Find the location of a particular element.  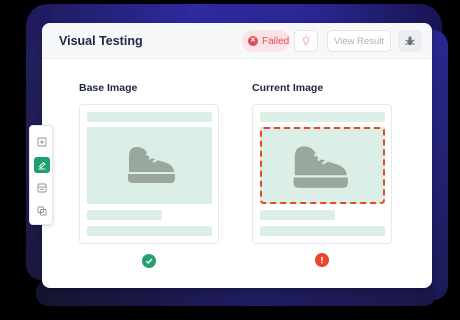

highlight-icon is located at coordinates (42, 165).